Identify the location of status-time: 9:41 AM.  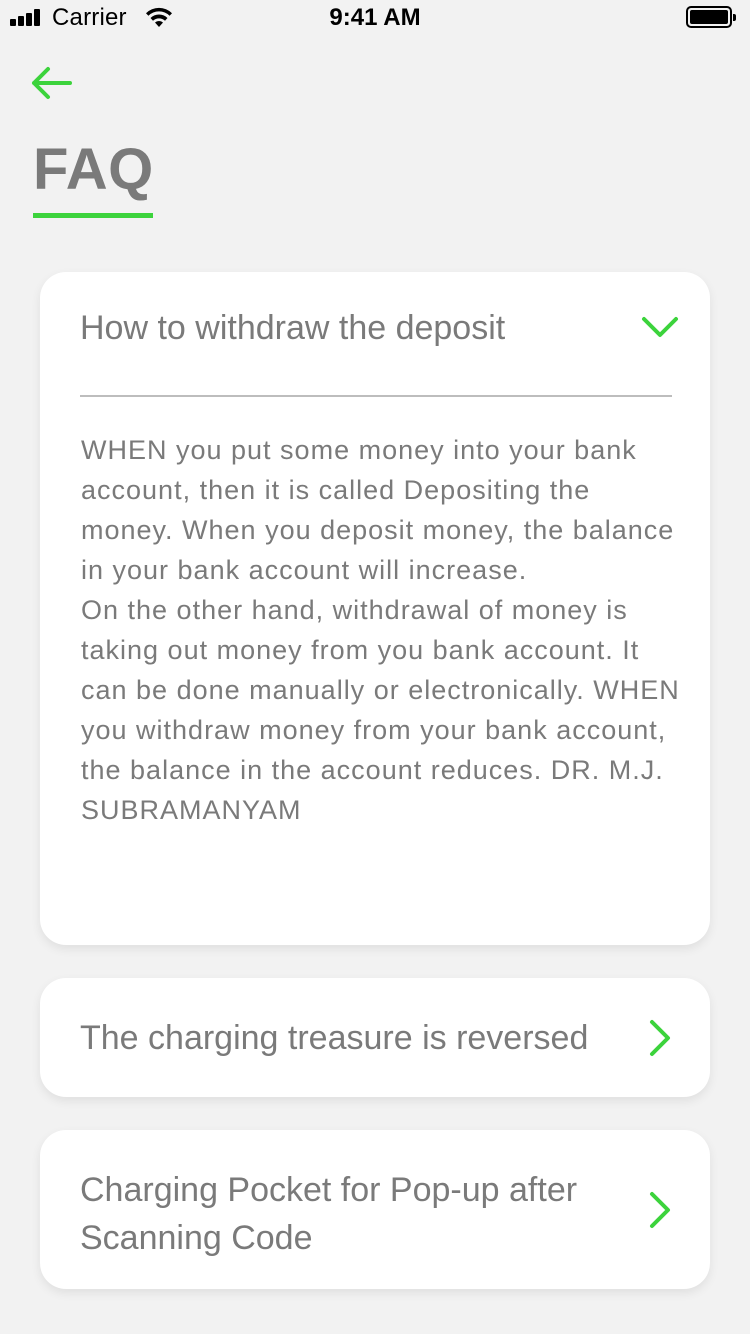
(375, 17).